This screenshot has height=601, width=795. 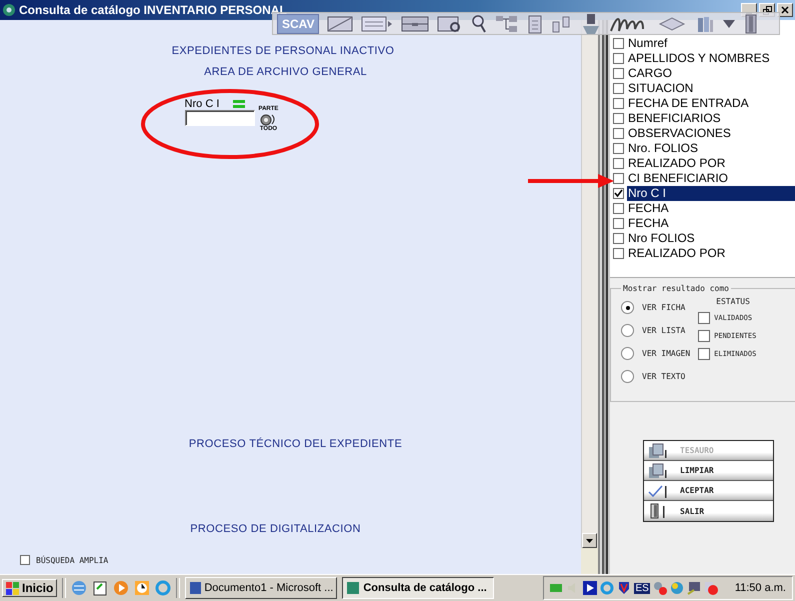 I want to click on tray-icon, so click(x=415, y=23).